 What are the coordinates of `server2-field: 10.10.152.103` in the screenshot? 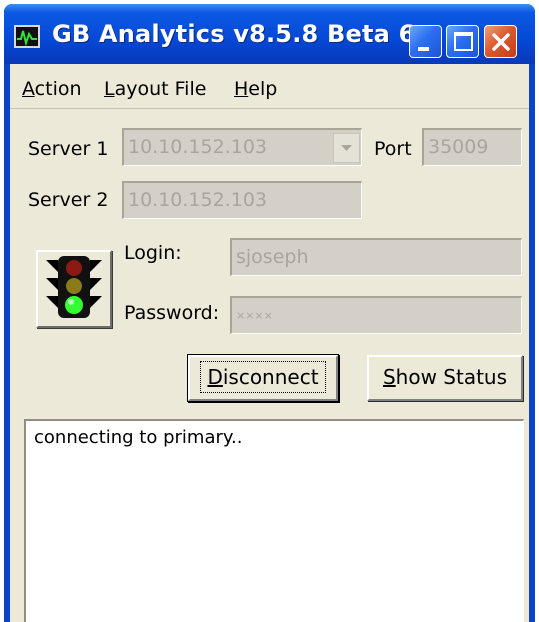 It's located at (242, 200).